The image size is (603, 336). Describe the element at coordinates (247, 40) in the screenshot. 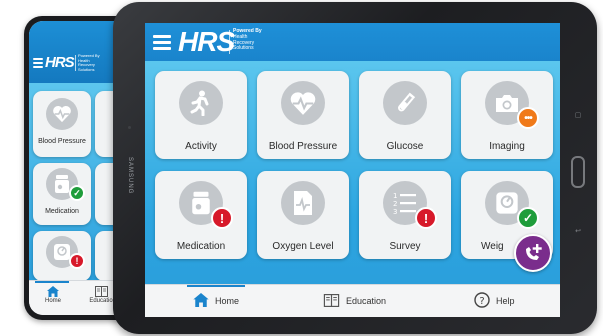

I see `logo-tagline: Powered By Health Recovery Solutions` at that location.